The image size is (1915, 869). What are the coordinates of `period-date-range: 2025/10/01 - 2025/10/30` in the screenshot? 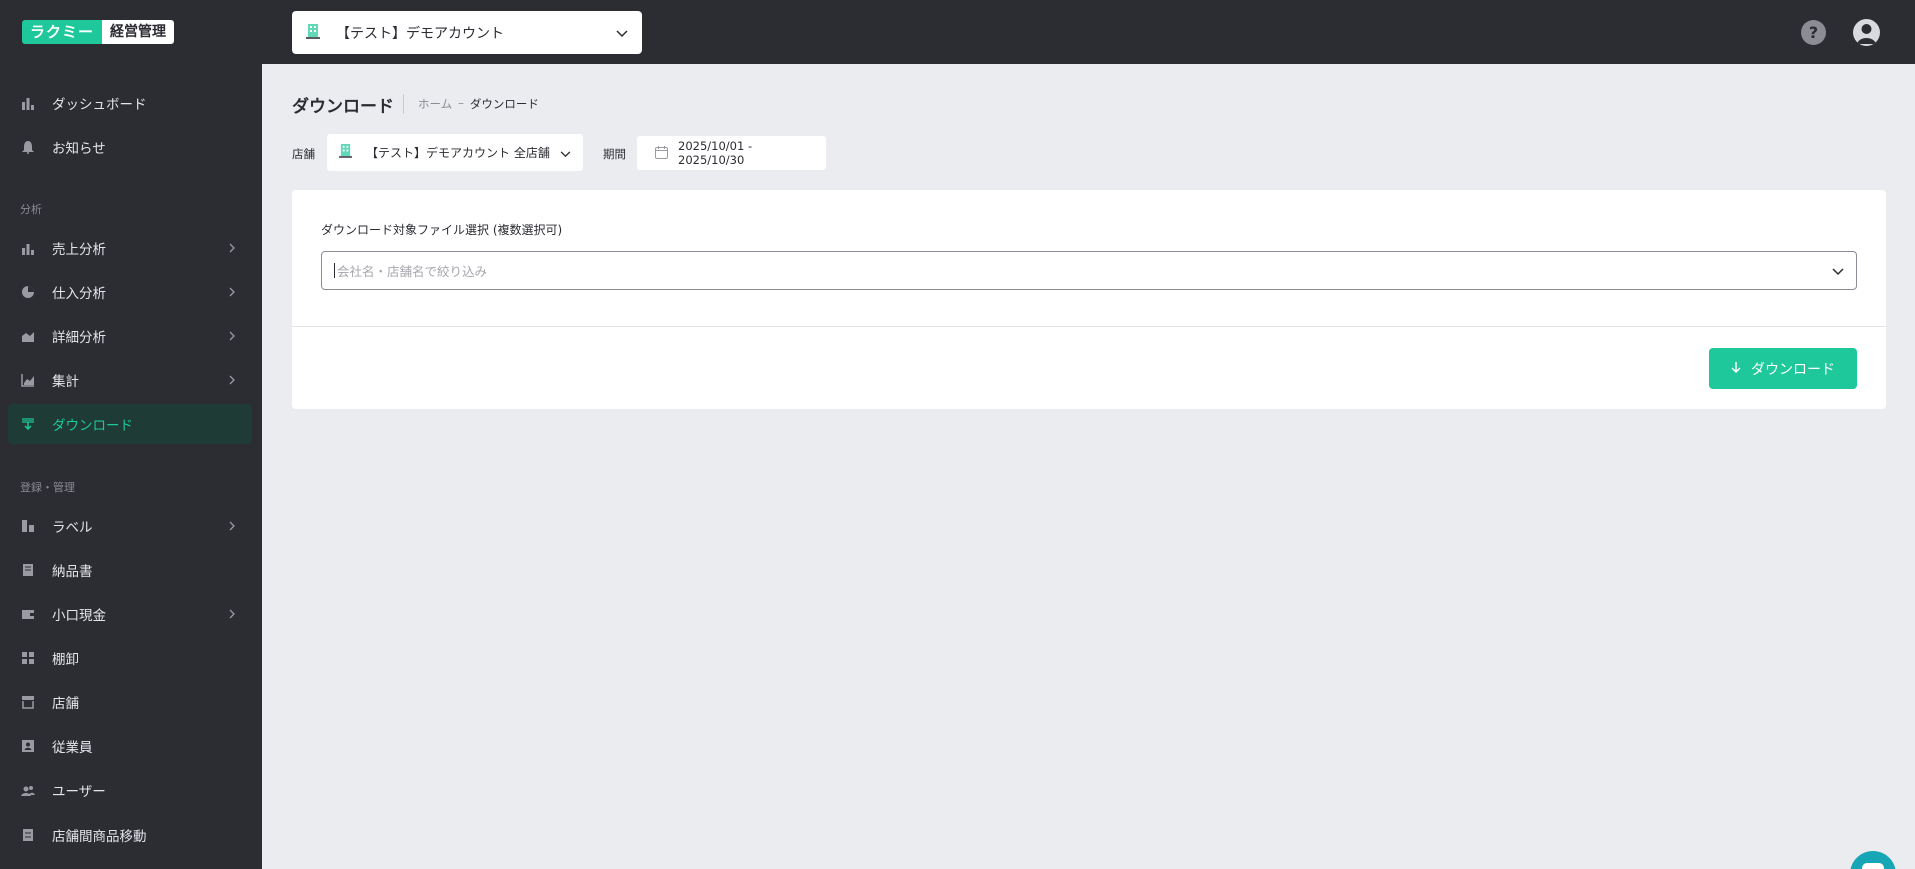 It's located at (731, 153).